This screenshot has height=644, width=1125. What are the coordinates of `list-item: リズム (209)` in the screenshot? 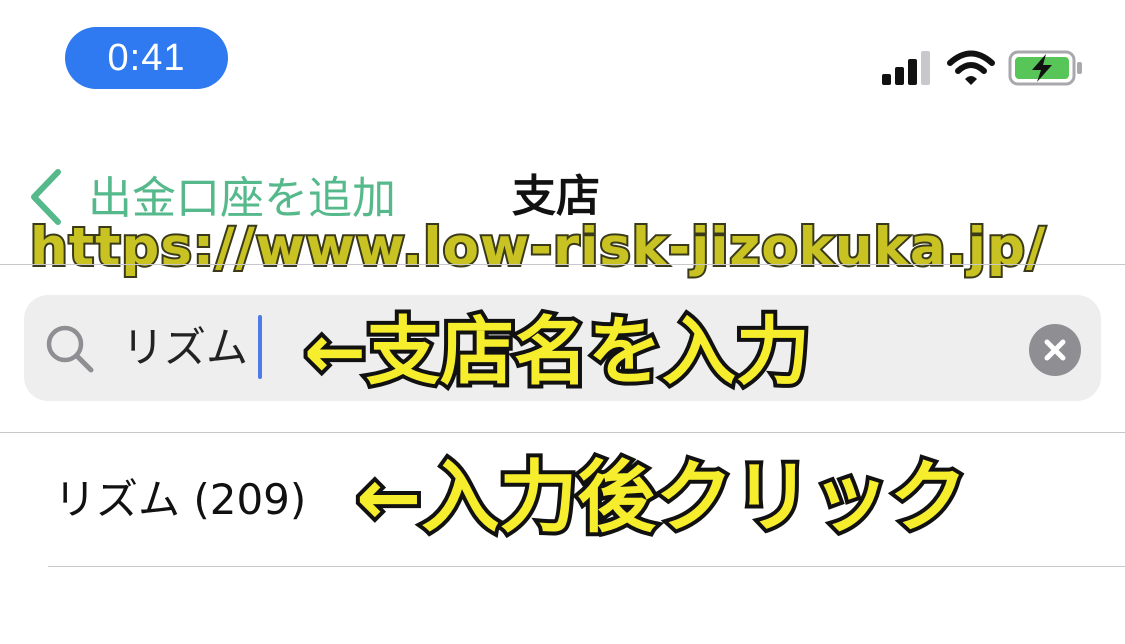 It's located at (180, 500).